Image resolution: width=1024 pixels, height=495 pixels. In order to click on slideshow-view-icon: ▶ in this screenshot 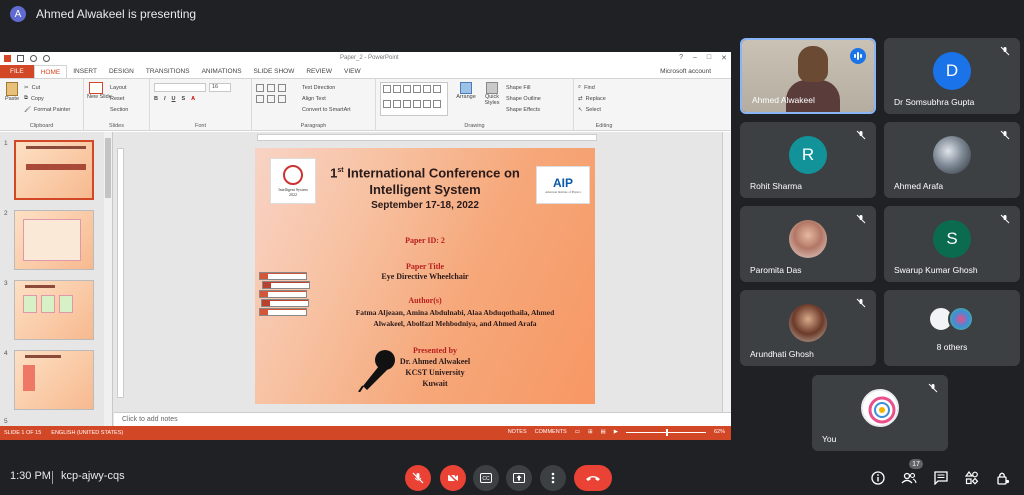, I will do `click(616, 432)`.